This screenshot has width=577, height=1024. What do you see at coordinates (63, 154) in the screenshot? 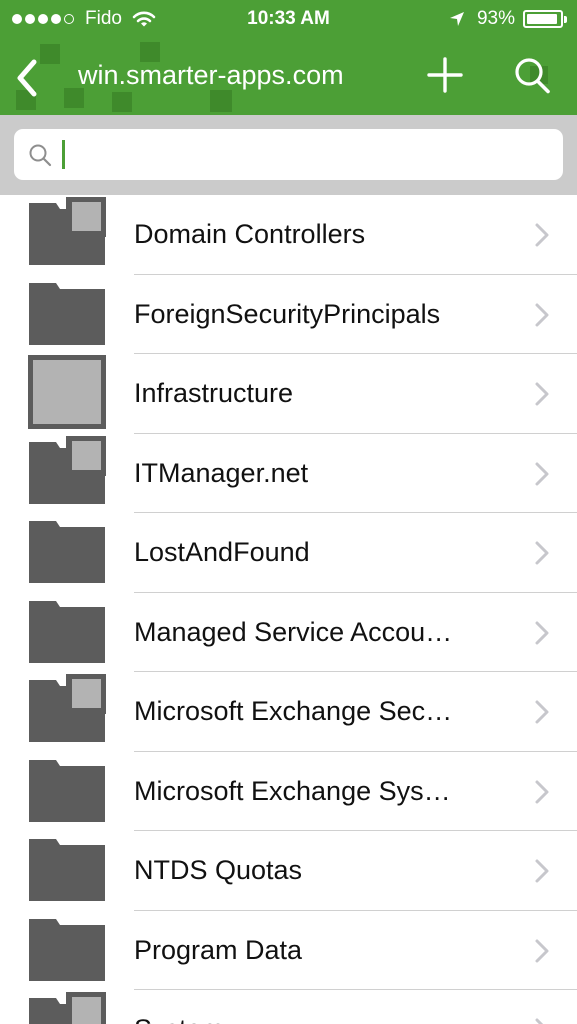
I see `text-caret` at bounding box center [63, 154].